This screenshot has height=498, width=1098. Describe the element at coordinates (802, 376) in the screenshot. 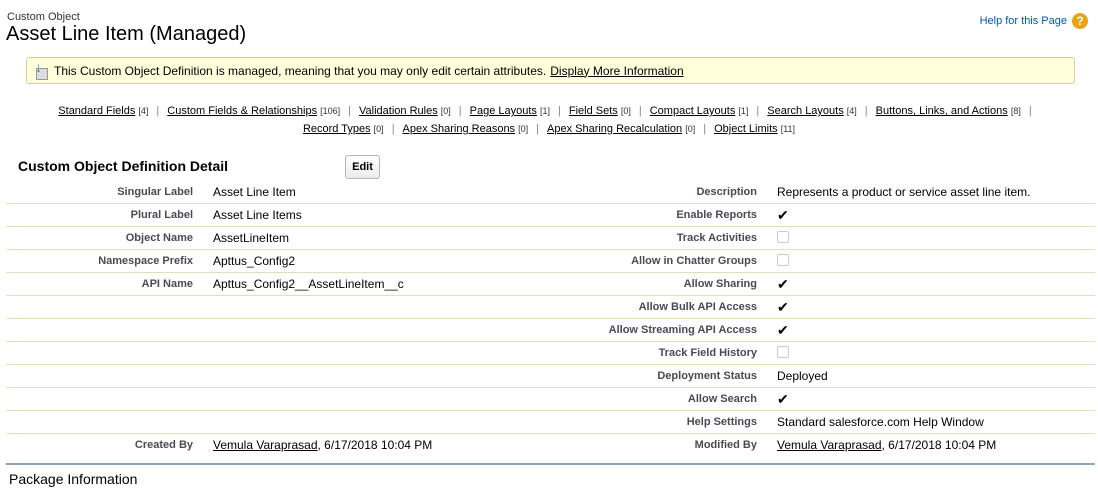

I see `field-value: Deployed` at that location.